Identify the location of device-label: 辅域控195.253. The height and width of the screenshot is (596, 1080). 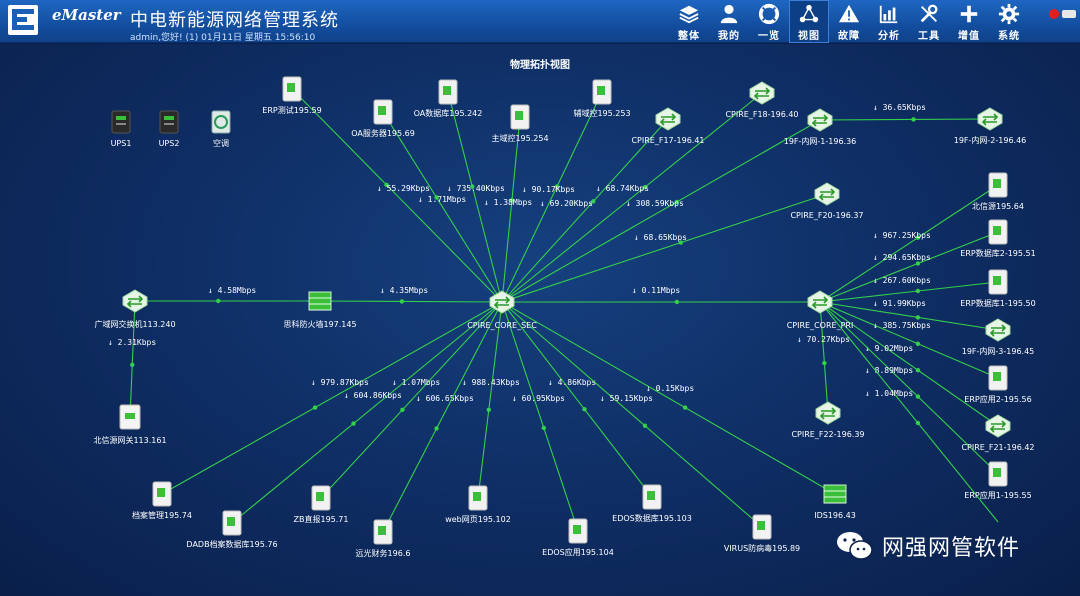
(601, 113).